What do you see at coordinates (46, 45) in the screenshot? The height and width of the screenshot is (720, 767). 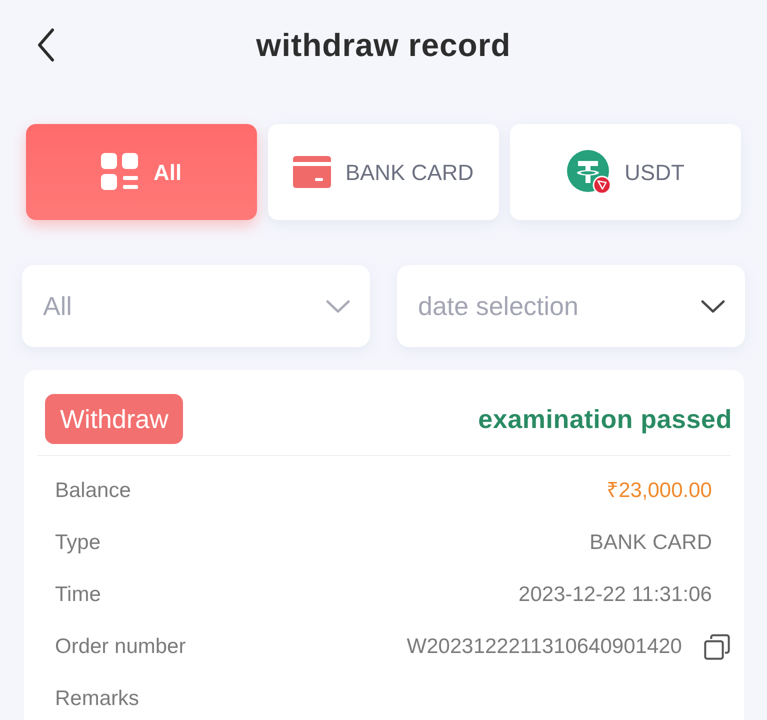 I see `back-icon` at bounding box center [46, 45].